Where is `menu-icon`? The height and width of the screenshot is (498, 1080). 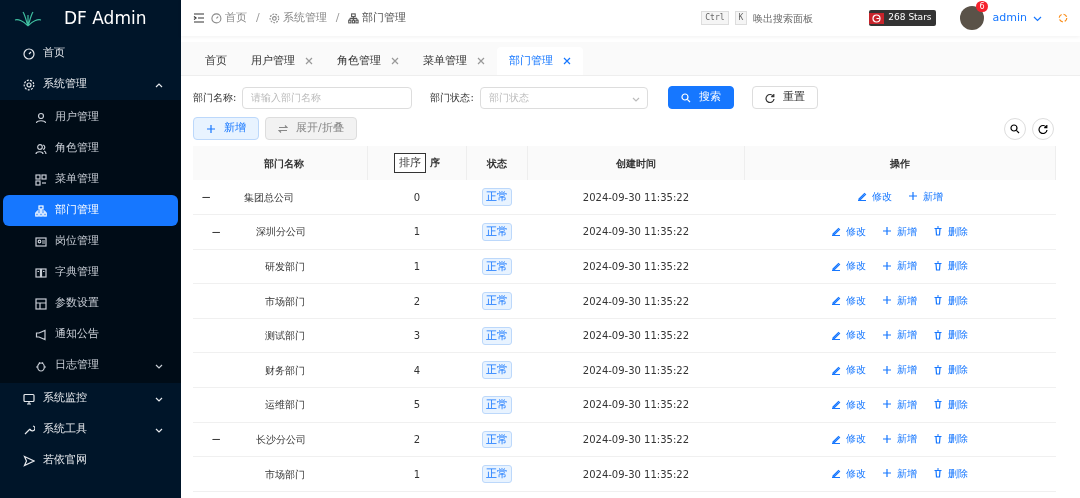
menu-icon is located at coordinates (199, 18).